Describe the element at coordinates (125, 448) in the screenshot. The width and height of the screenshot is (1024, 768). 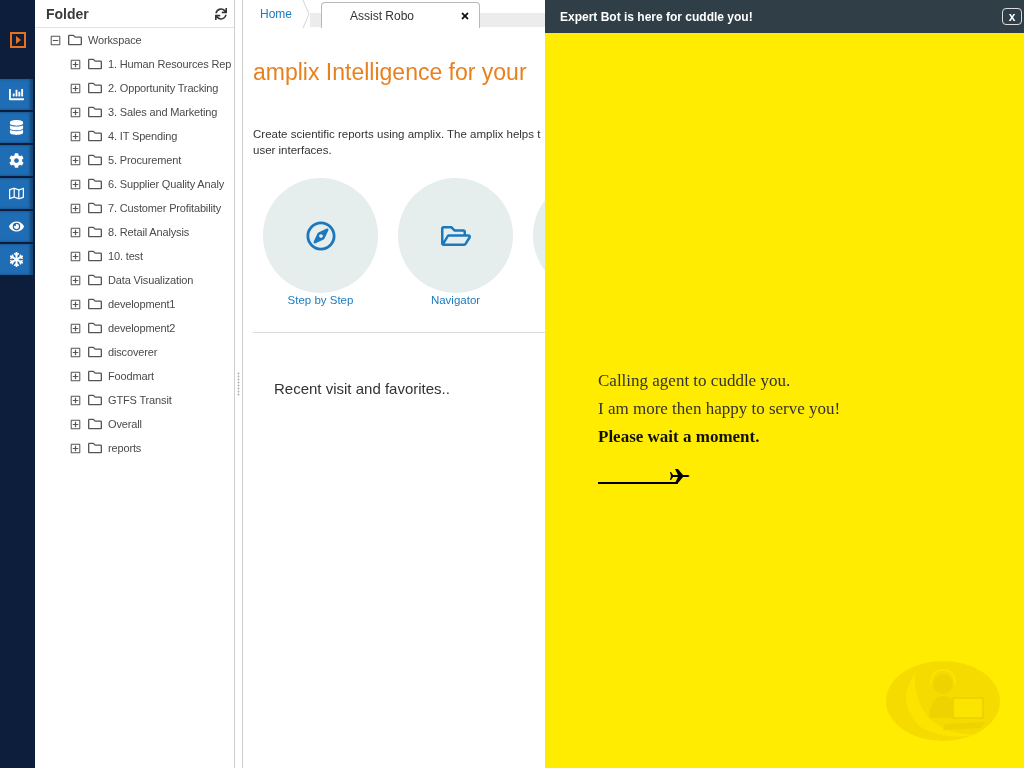
I see `tree-item-label: reports` at that location.